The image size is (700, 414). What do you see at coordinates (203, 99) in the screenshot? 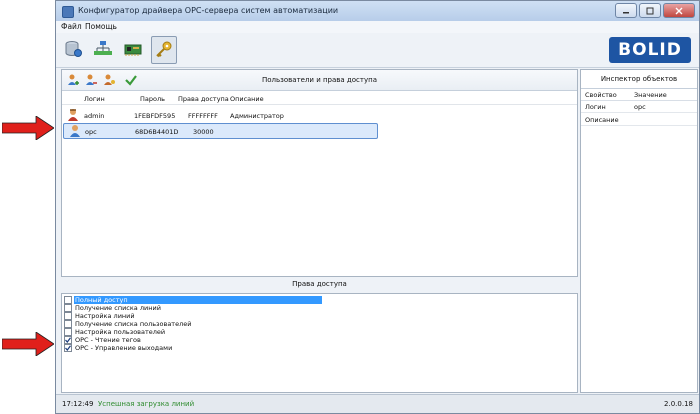
I see `col-rights: Права доступа` at bounding box center [203, 99].